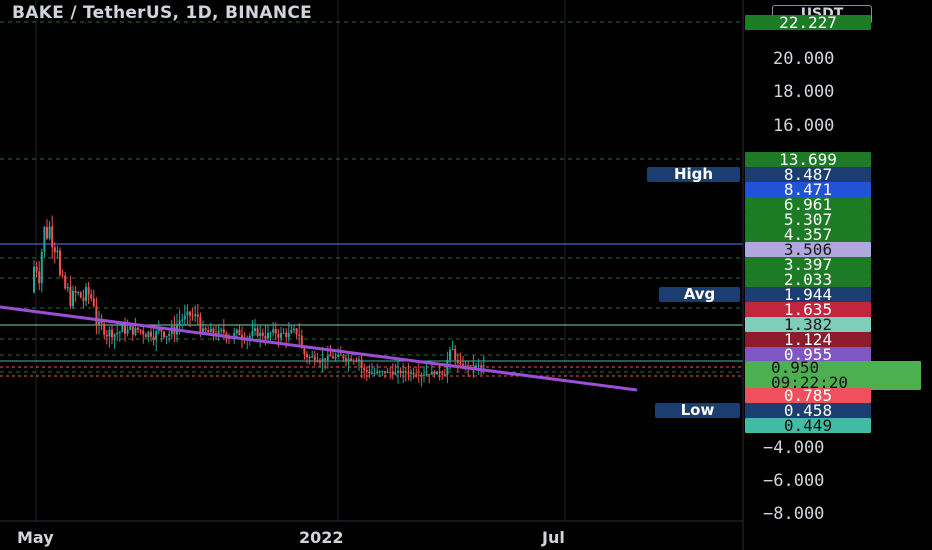  Describe the element at coordinates (794, 448) in the screenshot. I see `price-tick-label: −4.000` at that location.